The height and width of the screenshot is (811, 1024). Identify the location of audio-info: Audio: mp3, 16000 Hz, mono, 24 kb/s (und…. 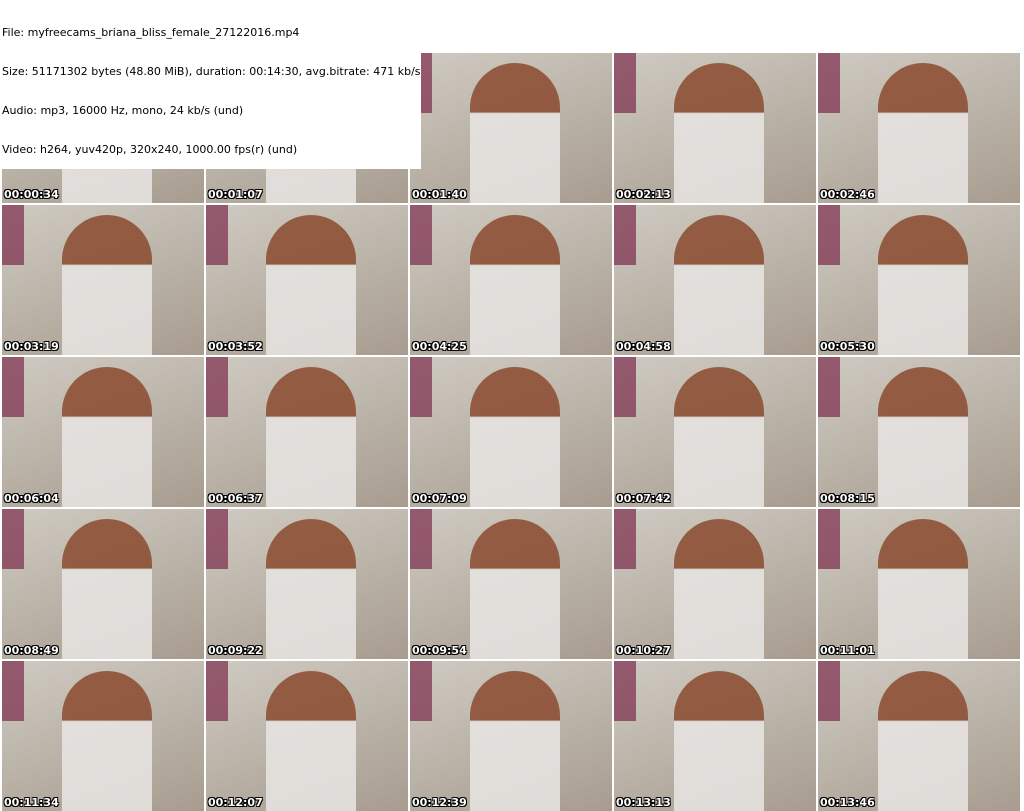
(123, 110).